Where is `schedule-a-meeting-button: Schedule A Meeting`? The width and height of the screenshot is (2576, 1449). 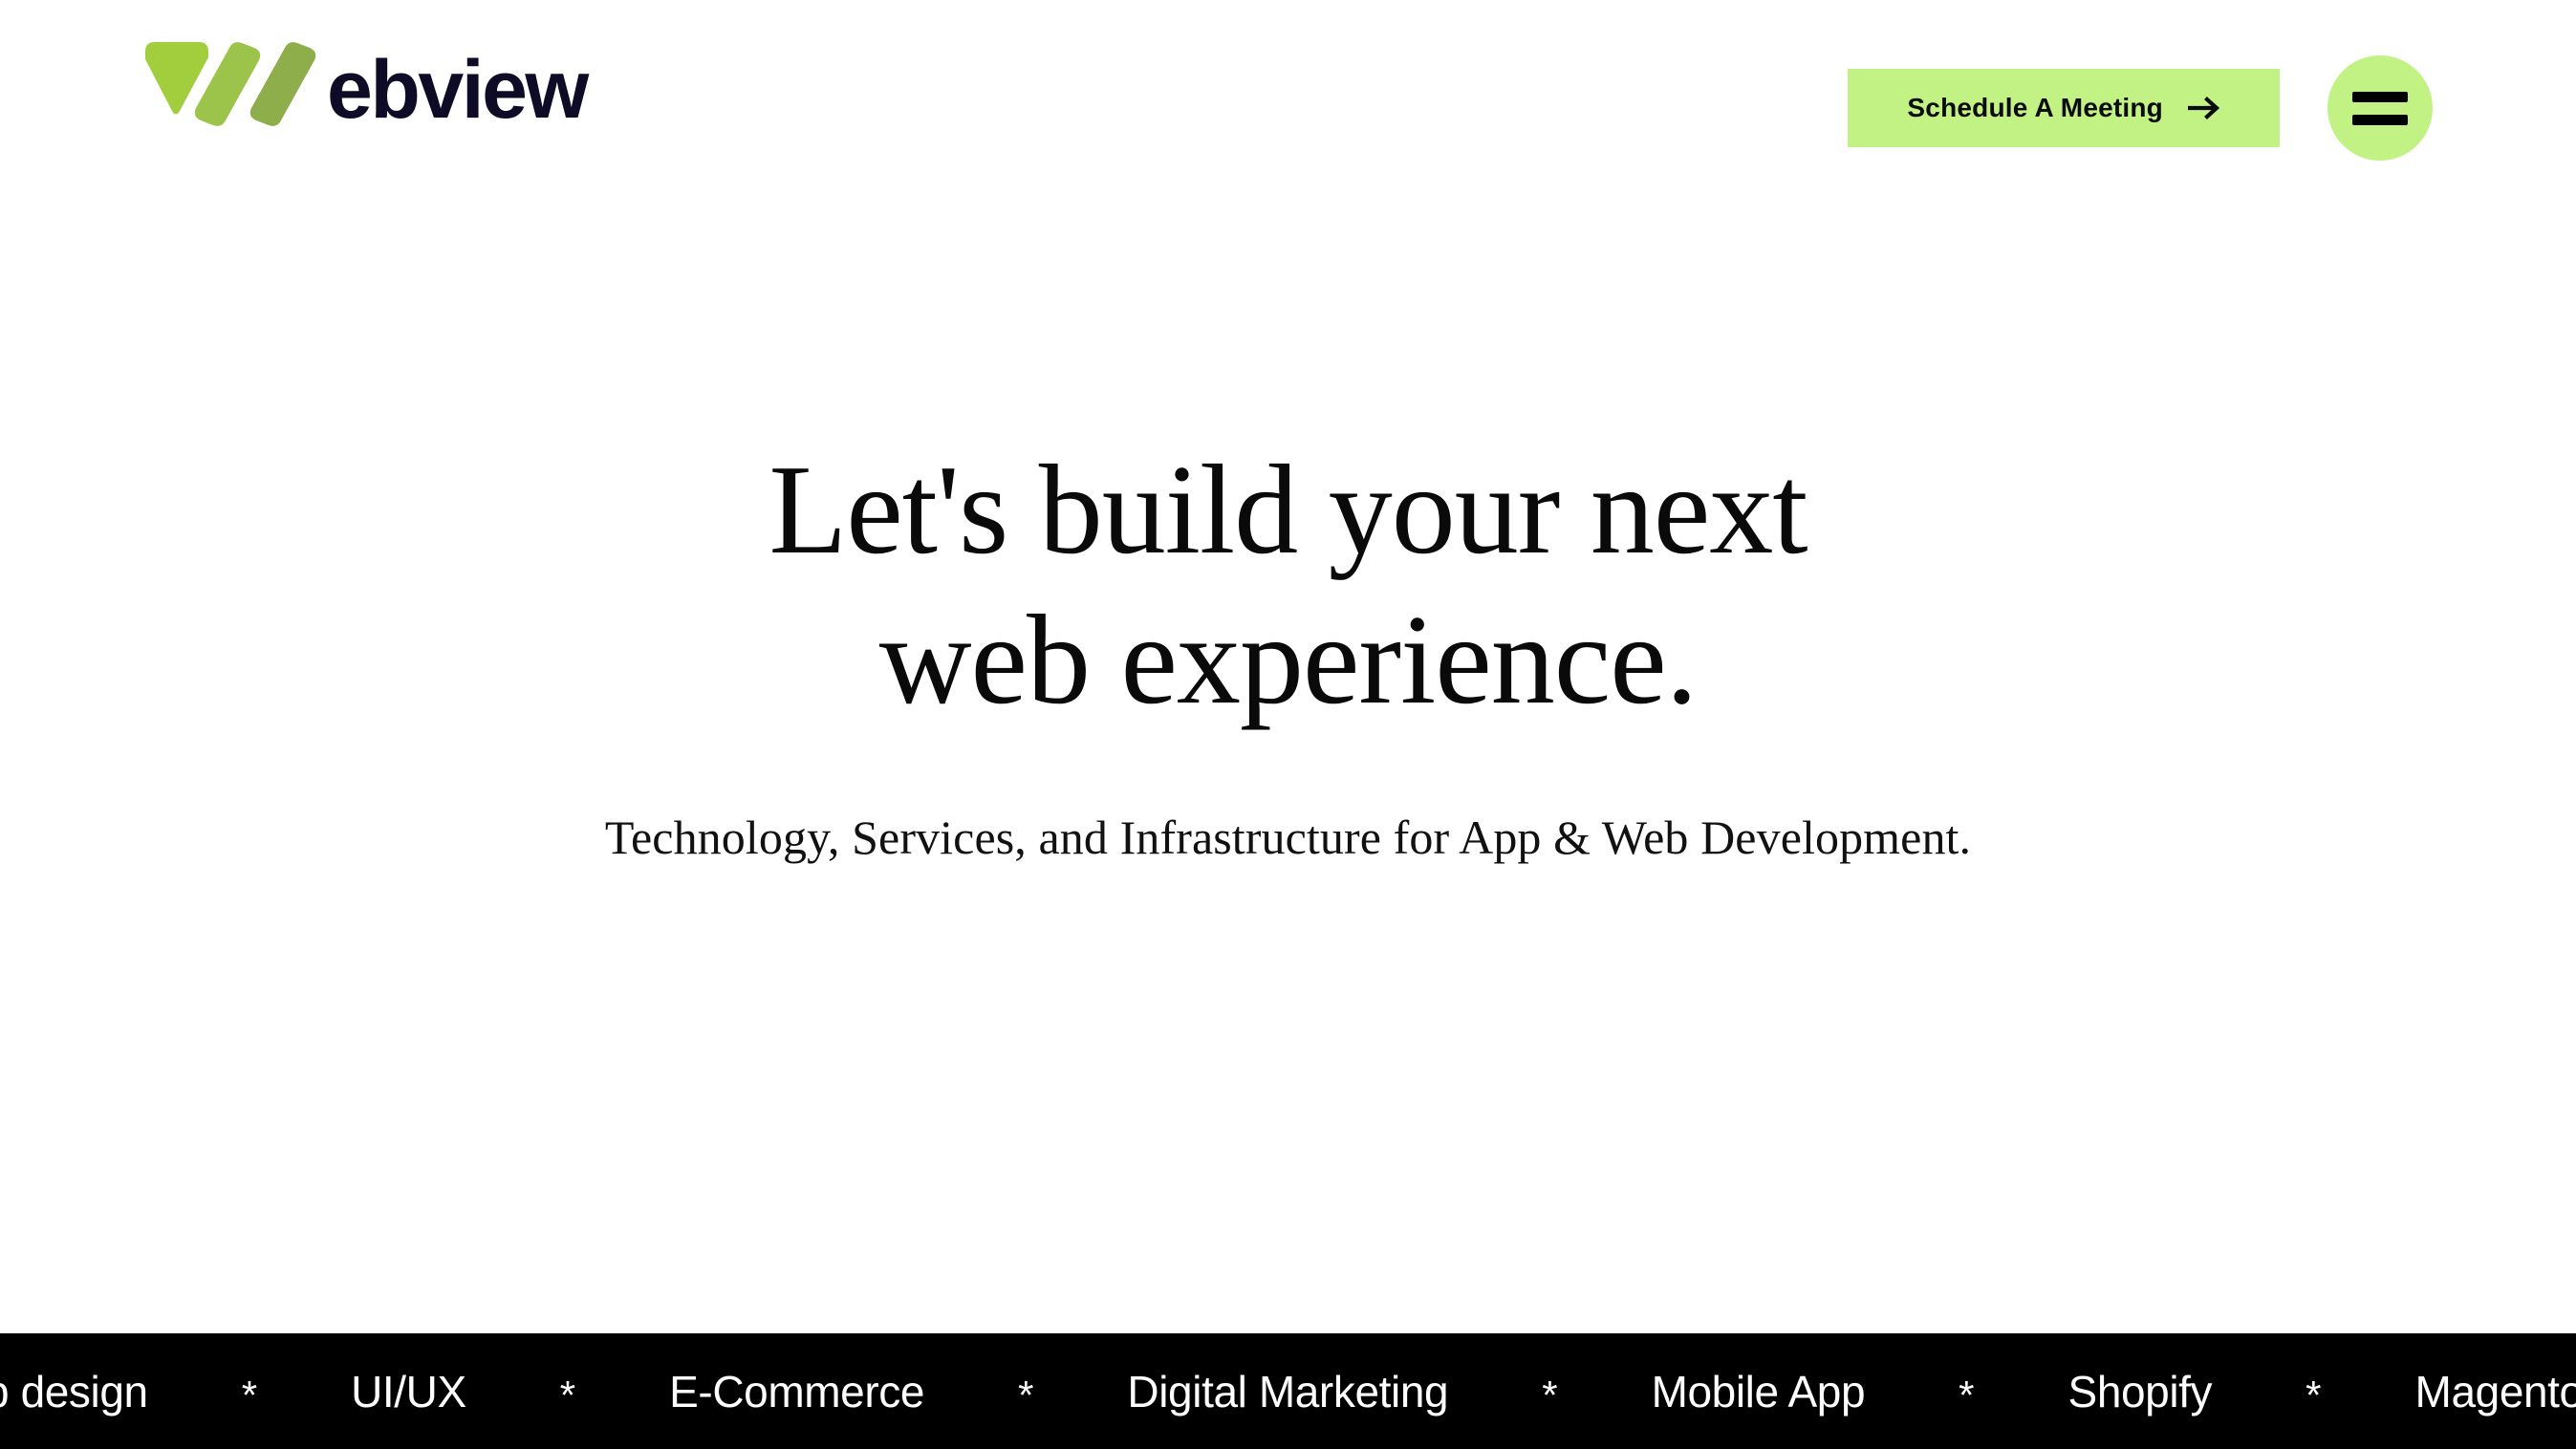
schedule-a-meeting-button: Schedule A Meeting is located at coordinates (2064, 108).